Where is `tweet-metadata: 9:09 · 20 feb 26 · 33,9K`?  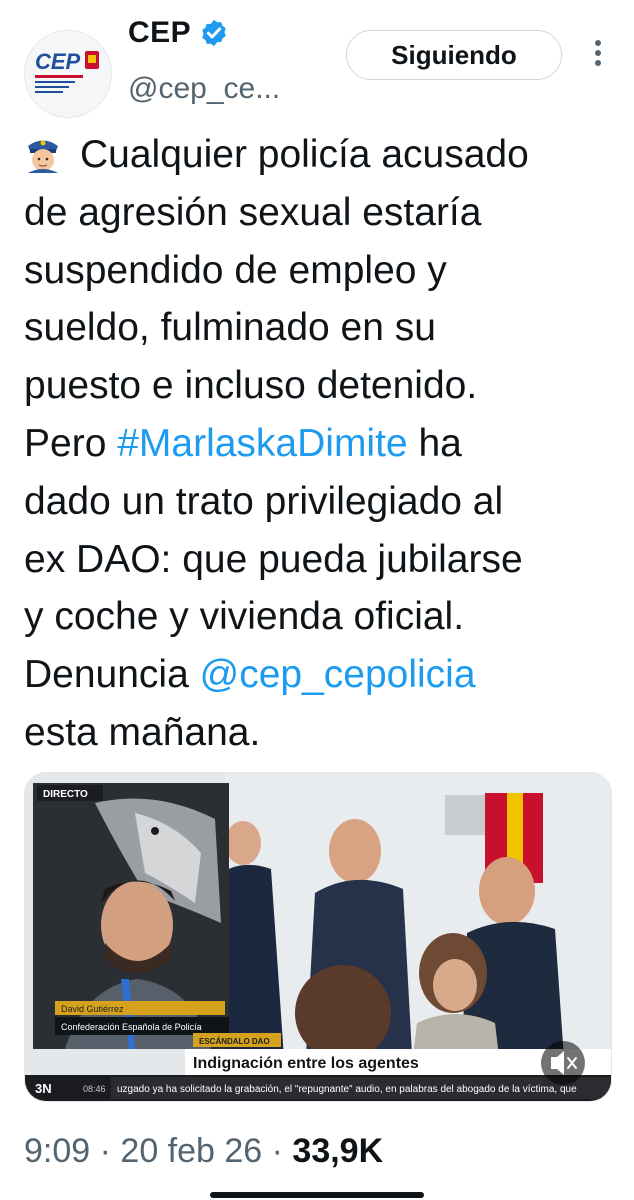
tweet-metadata: 9:09 · 20 feb 26 · 33,9K is located at coordinates (203, 1151).